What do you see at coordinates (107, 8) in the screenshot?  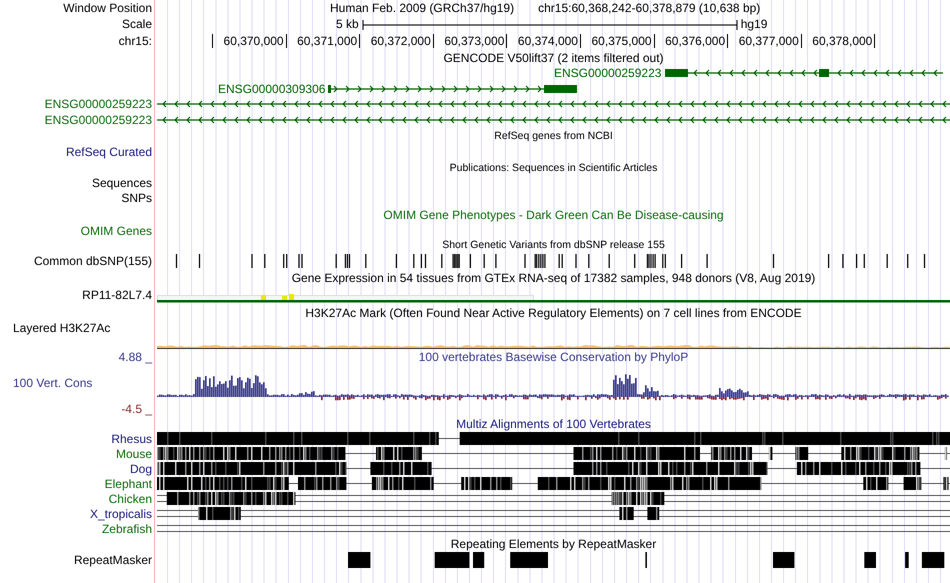 I see `track-label: Window Position` at bounding box center [107, 8].